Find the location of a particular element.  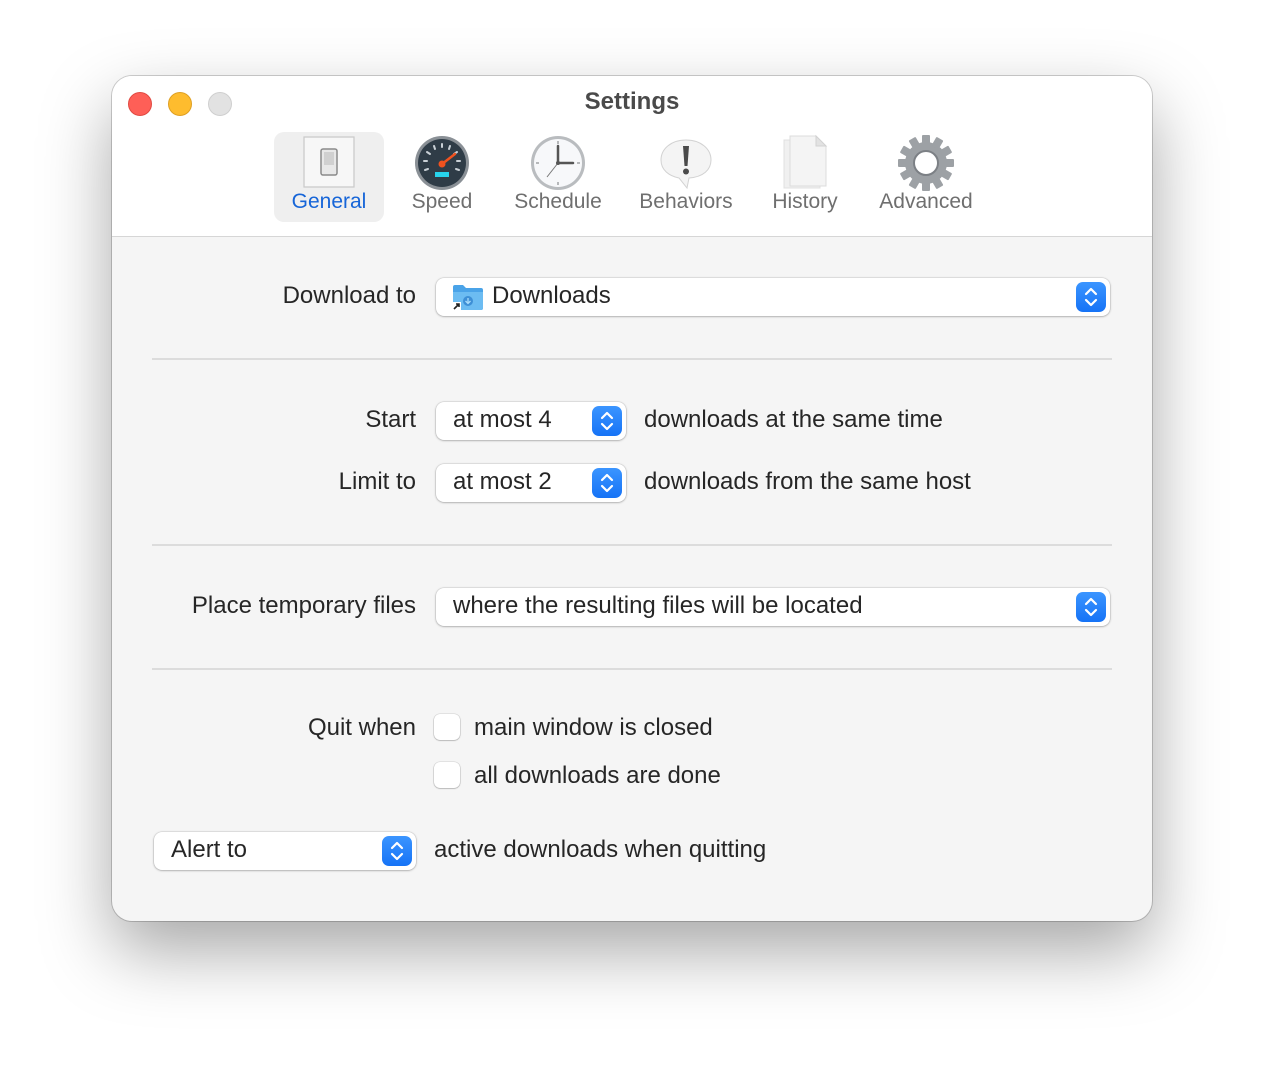

limit-suffix: downloads from the same host is located at coordinates (807, 481).